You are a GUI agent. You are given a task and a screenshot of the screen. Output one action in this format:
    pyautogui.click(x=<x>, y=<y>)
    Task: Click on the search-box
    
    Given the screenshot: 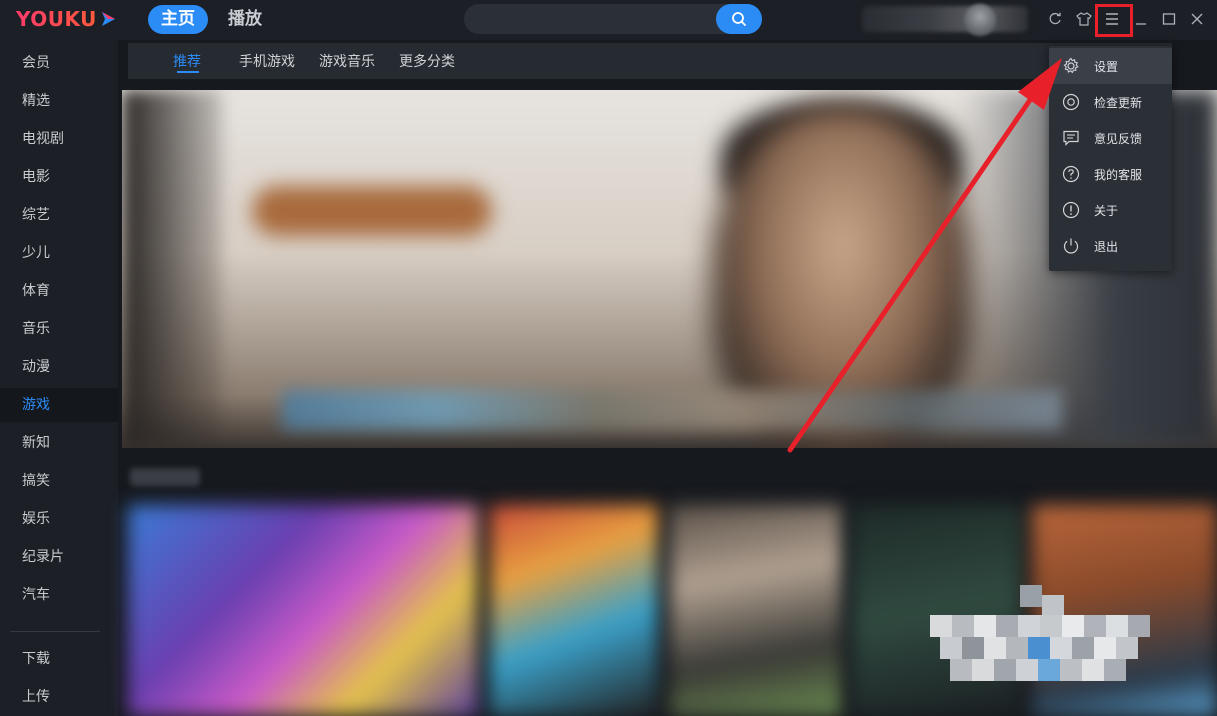 What is the action you would take?
    pyautogui.click(x=613, y=19)
    